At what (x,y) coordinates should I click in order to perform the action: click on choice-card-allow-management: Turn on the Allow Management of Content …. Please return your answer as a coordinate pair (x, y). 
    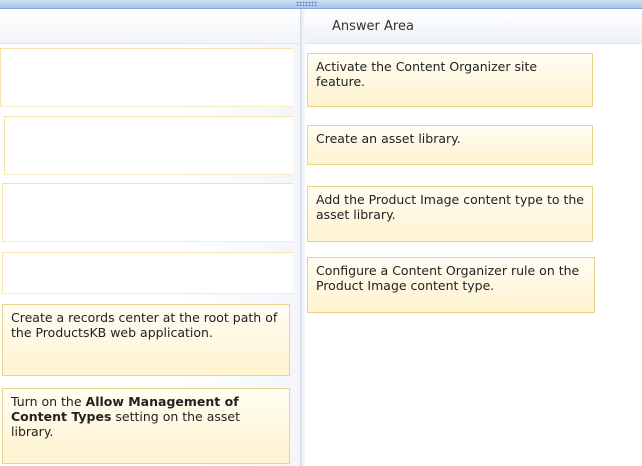
    Looking at the image, I should click on (146, 426).